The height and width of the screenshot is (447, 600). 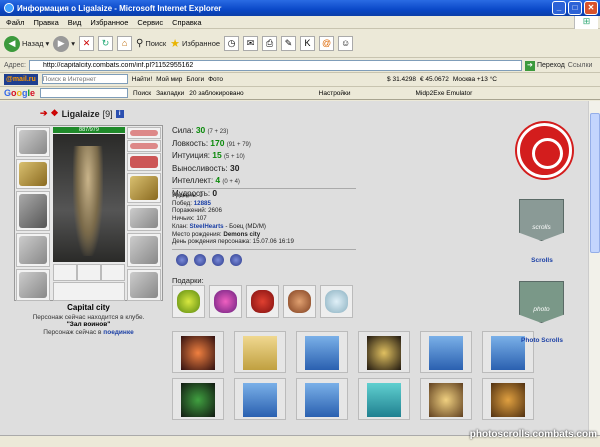 I want to click on clan-link: SteelHearts, so click(x=207, y=226).